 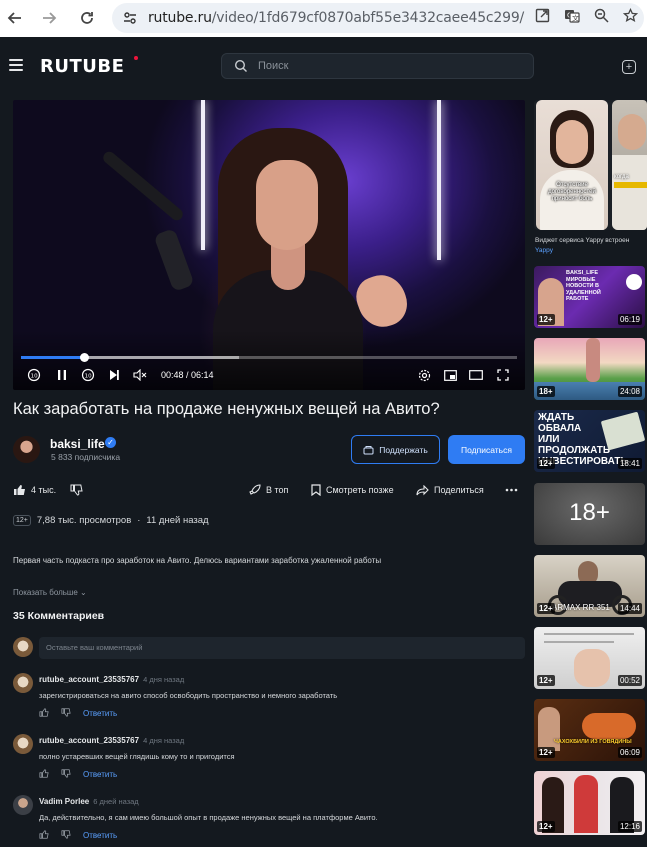 I want to click on search-input: Поиск, so click(x=377, y=66).